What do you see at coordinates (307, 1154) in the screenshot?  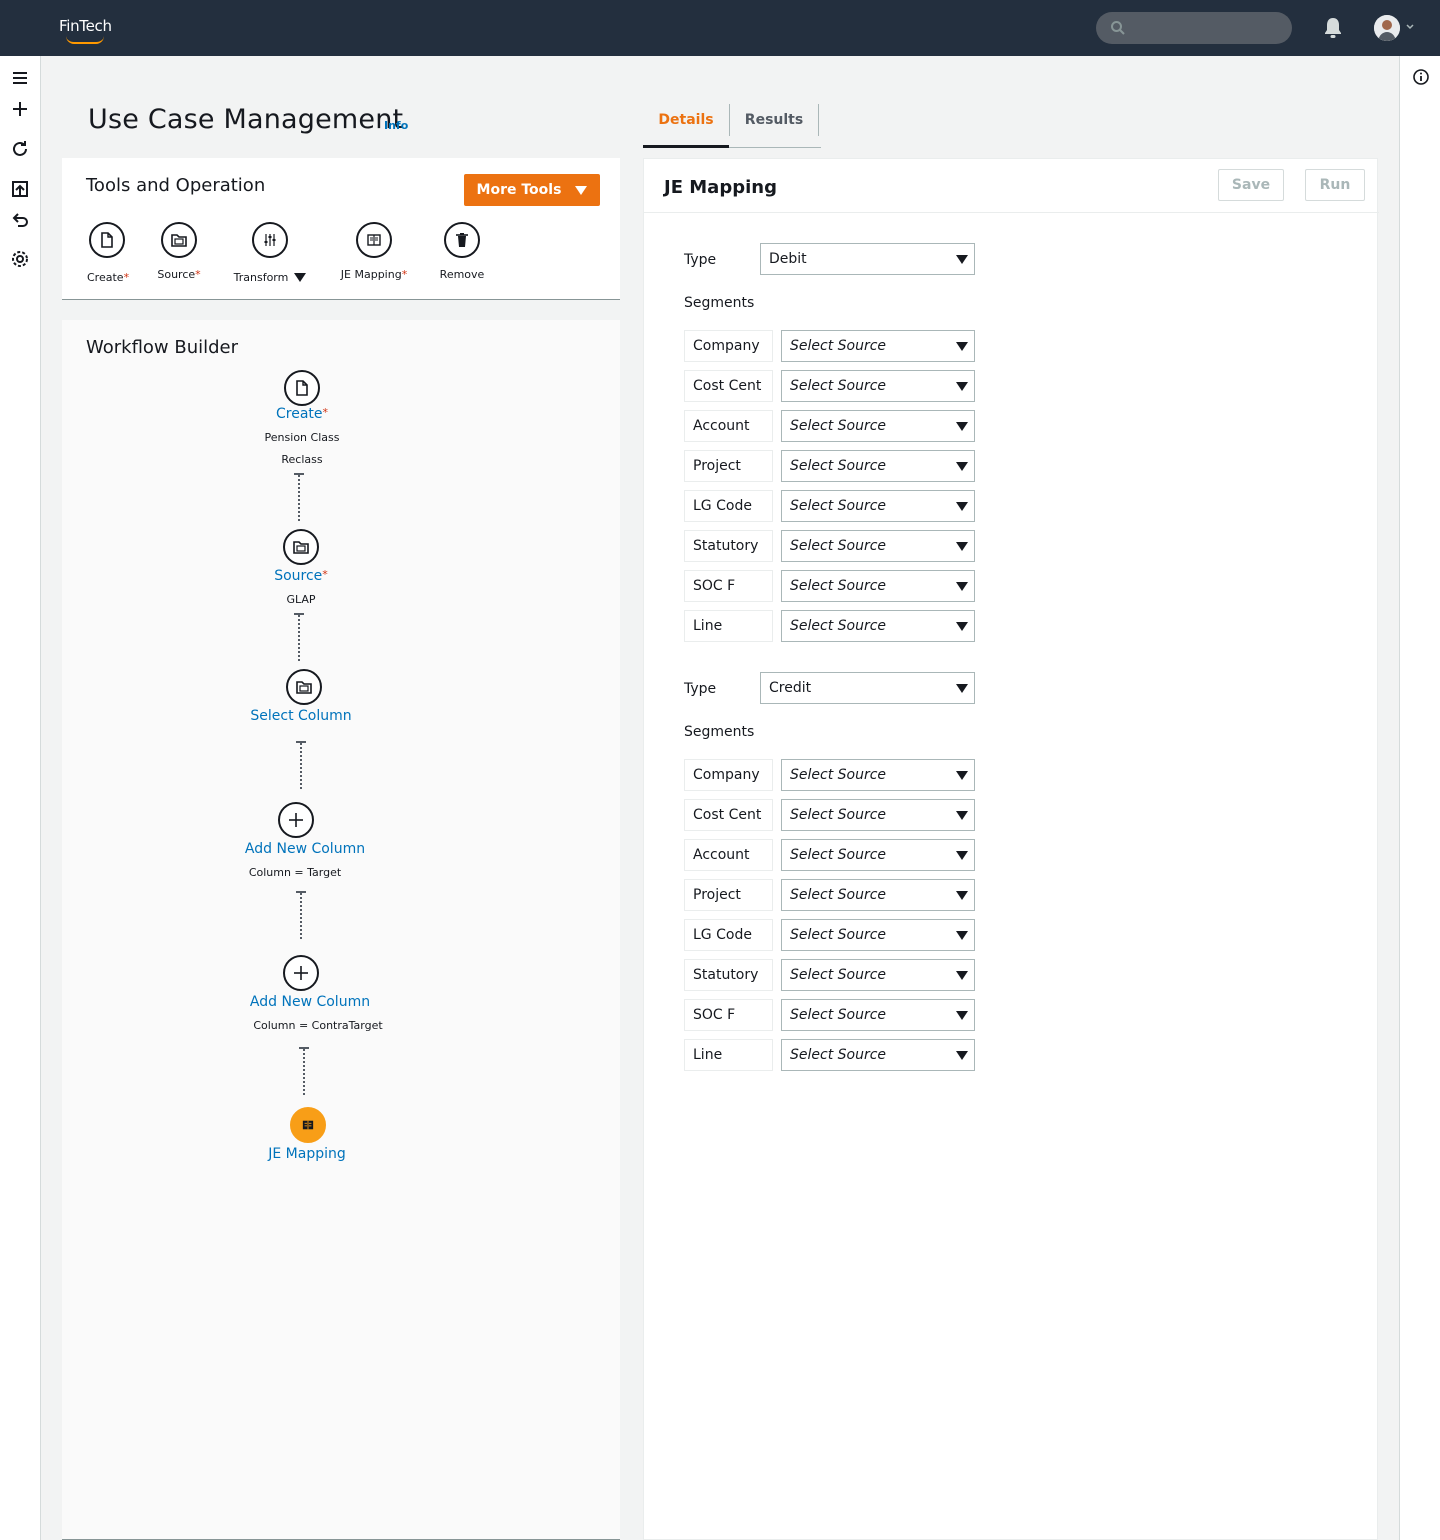 I see `workflow-node-je-mapping: JE Mapping` at bounding box center [307, 1154].